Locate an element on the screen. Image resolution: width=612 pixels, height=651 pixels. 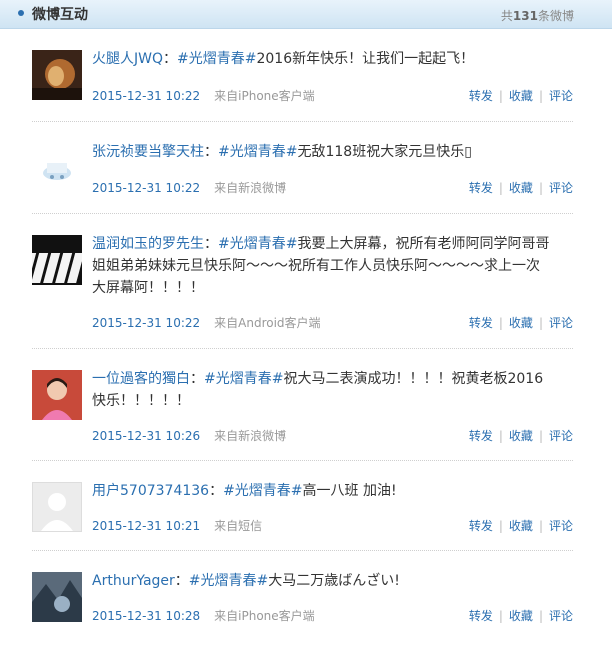
post-text: 张沅祯要当擎天柱：#光熠青春#无敌118班祝大家元旦快乐▯ is located at coordinates (282, 152).